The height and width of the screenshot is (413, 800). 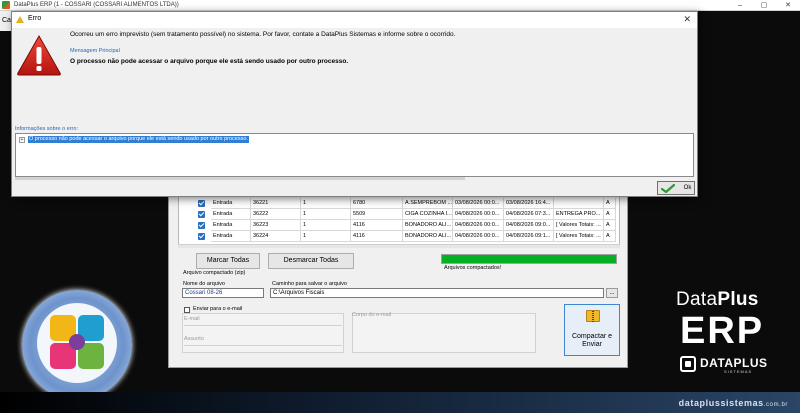 What do you see at coordinates (194, 339) in the screenshot?
I see `subject-label: Assunto` at bounding box center [194, 339].